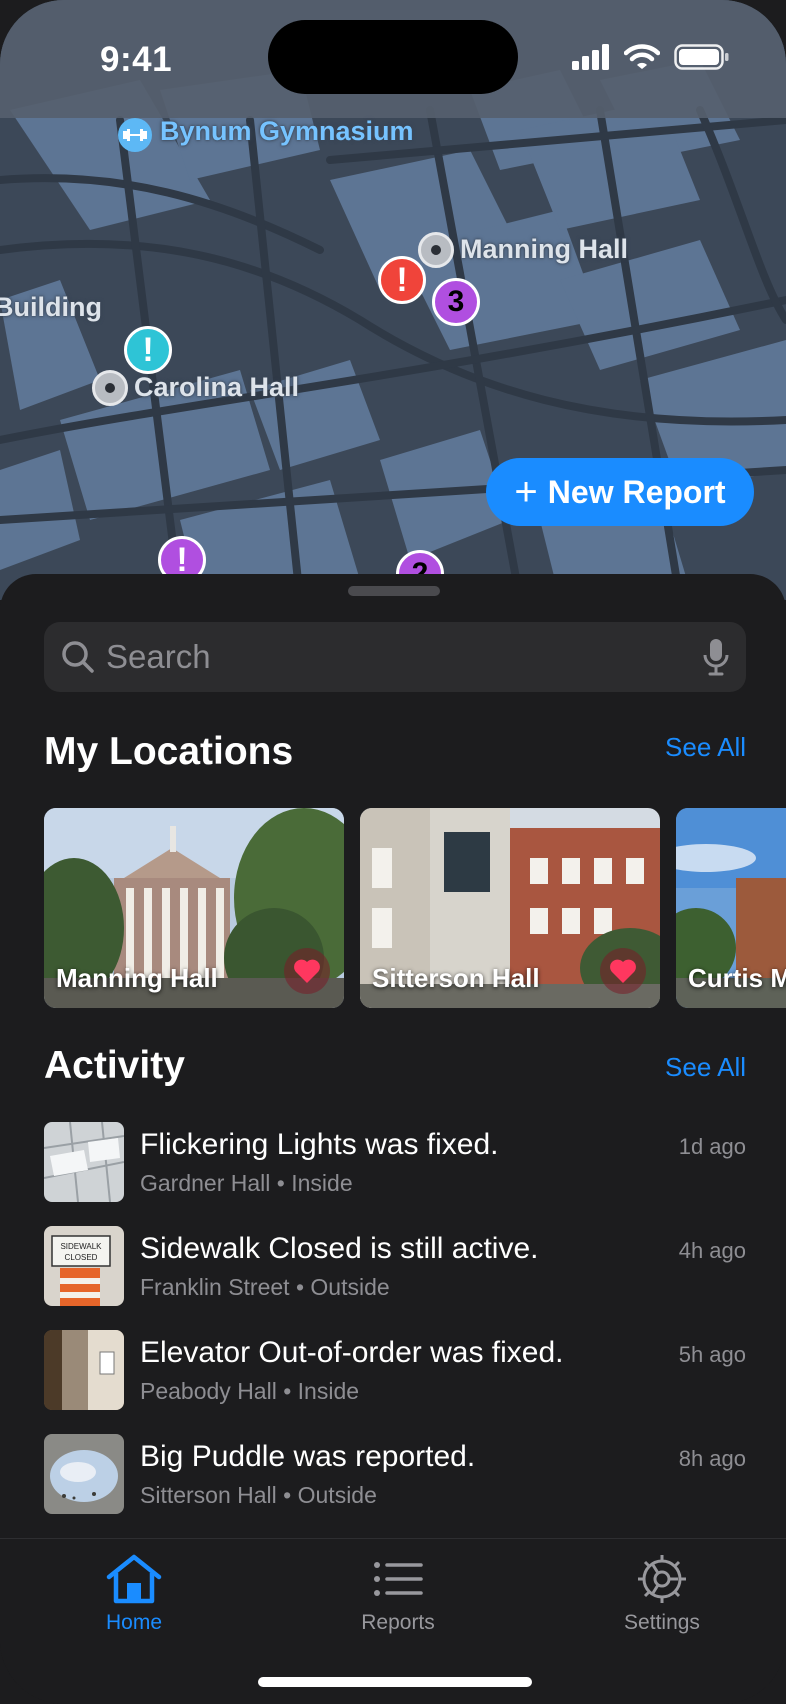  I want to click on activity-see-all: See All, so click(705, 1067).